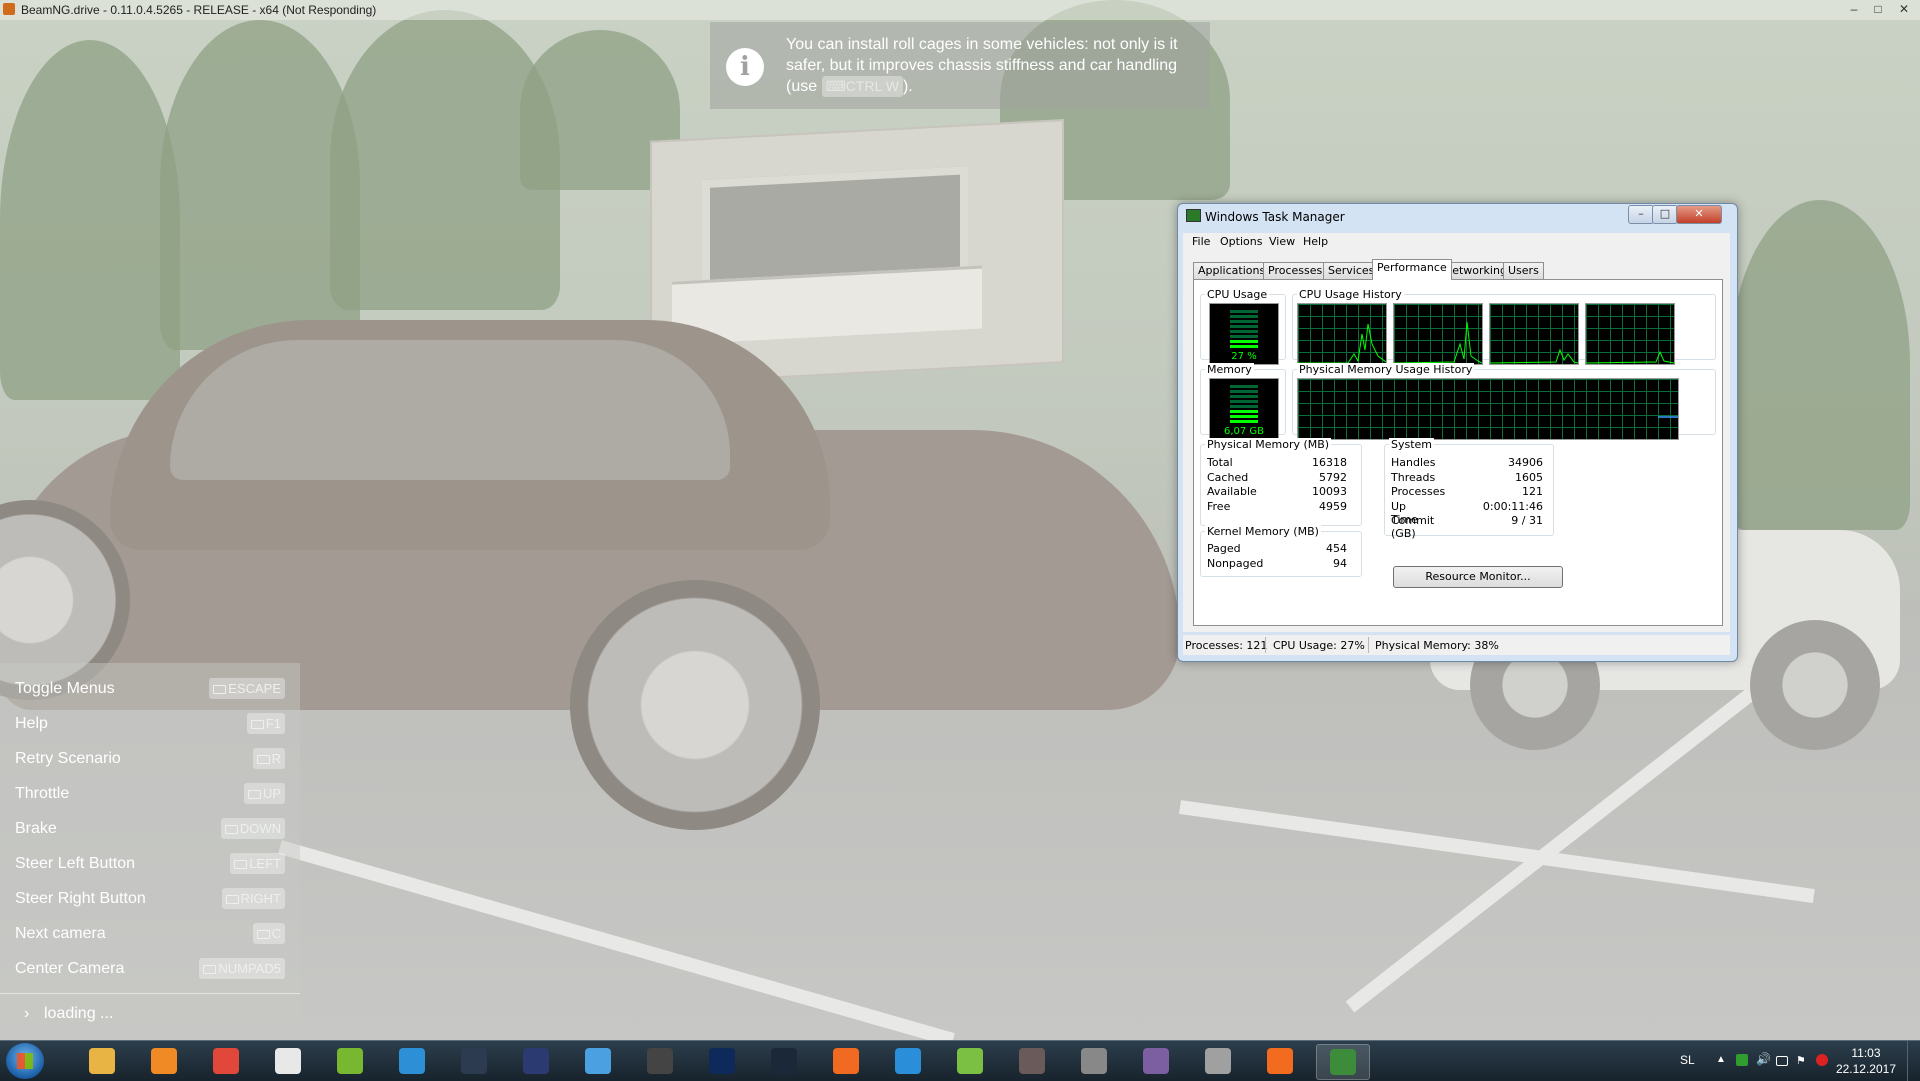  What do you see at coordinates (1641, 214) in the screenshot?
I see `tm-minimize-button: –` at bounding box center [1641, 214].